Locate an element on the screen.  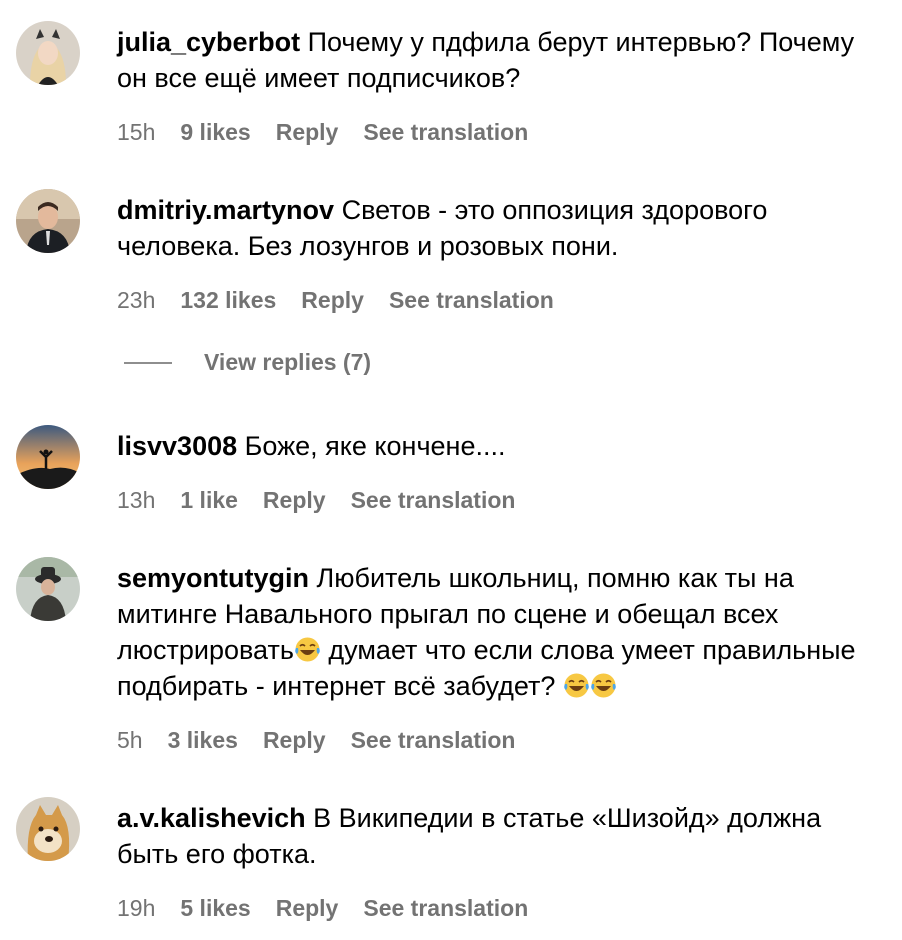
likes-count: 132 likes is located at coordinates (228, 300).